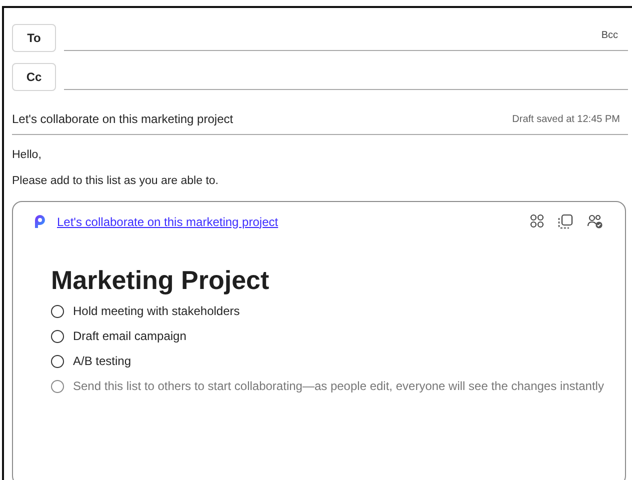  What do you see at coordinates (160, 280) in the screenshot?
I see `card-title: Marketing Project` at bounding box center [160, 280].